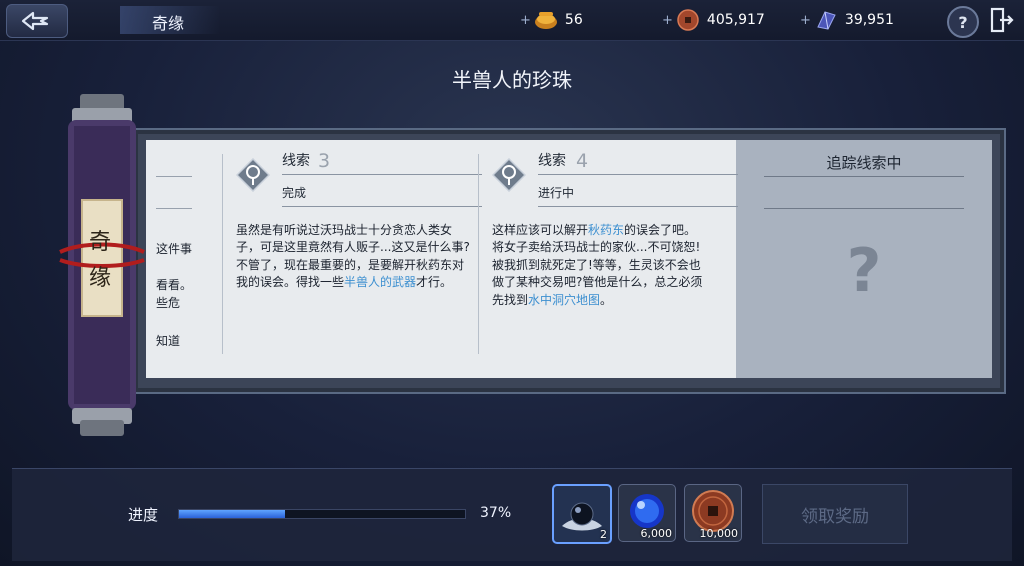 The width and height of the screenshot is (1024, 566). Describe the element at coordinates (647, 513) in the screenshot. I see `reward-slot-orb: 6,000` at that location.